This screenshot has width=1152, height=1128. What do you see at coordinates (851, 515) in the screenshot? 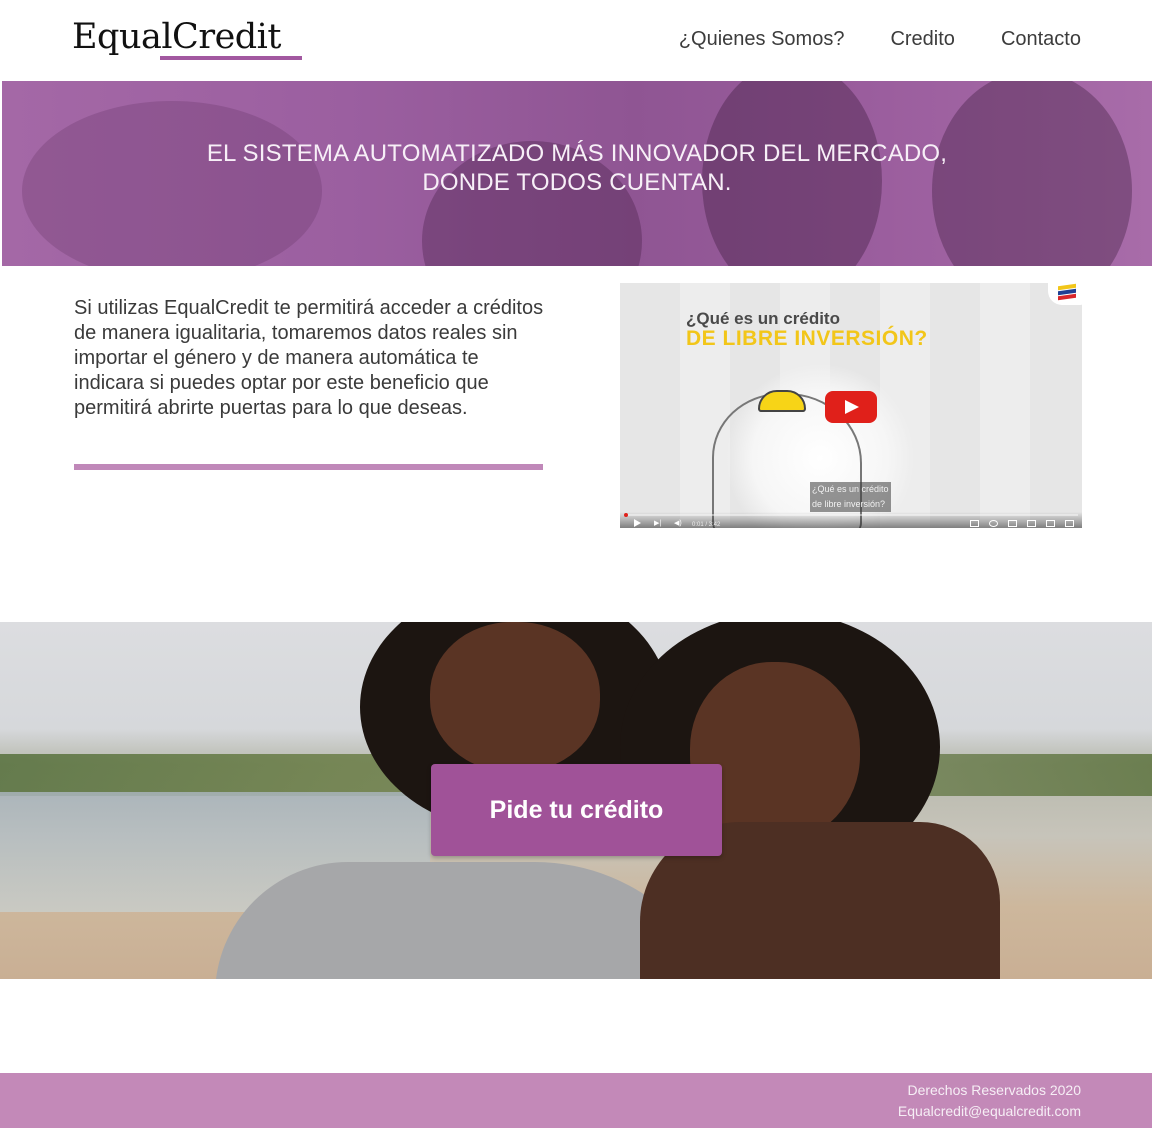
I see `video-progress-bar` at bounding box center [851, 515].